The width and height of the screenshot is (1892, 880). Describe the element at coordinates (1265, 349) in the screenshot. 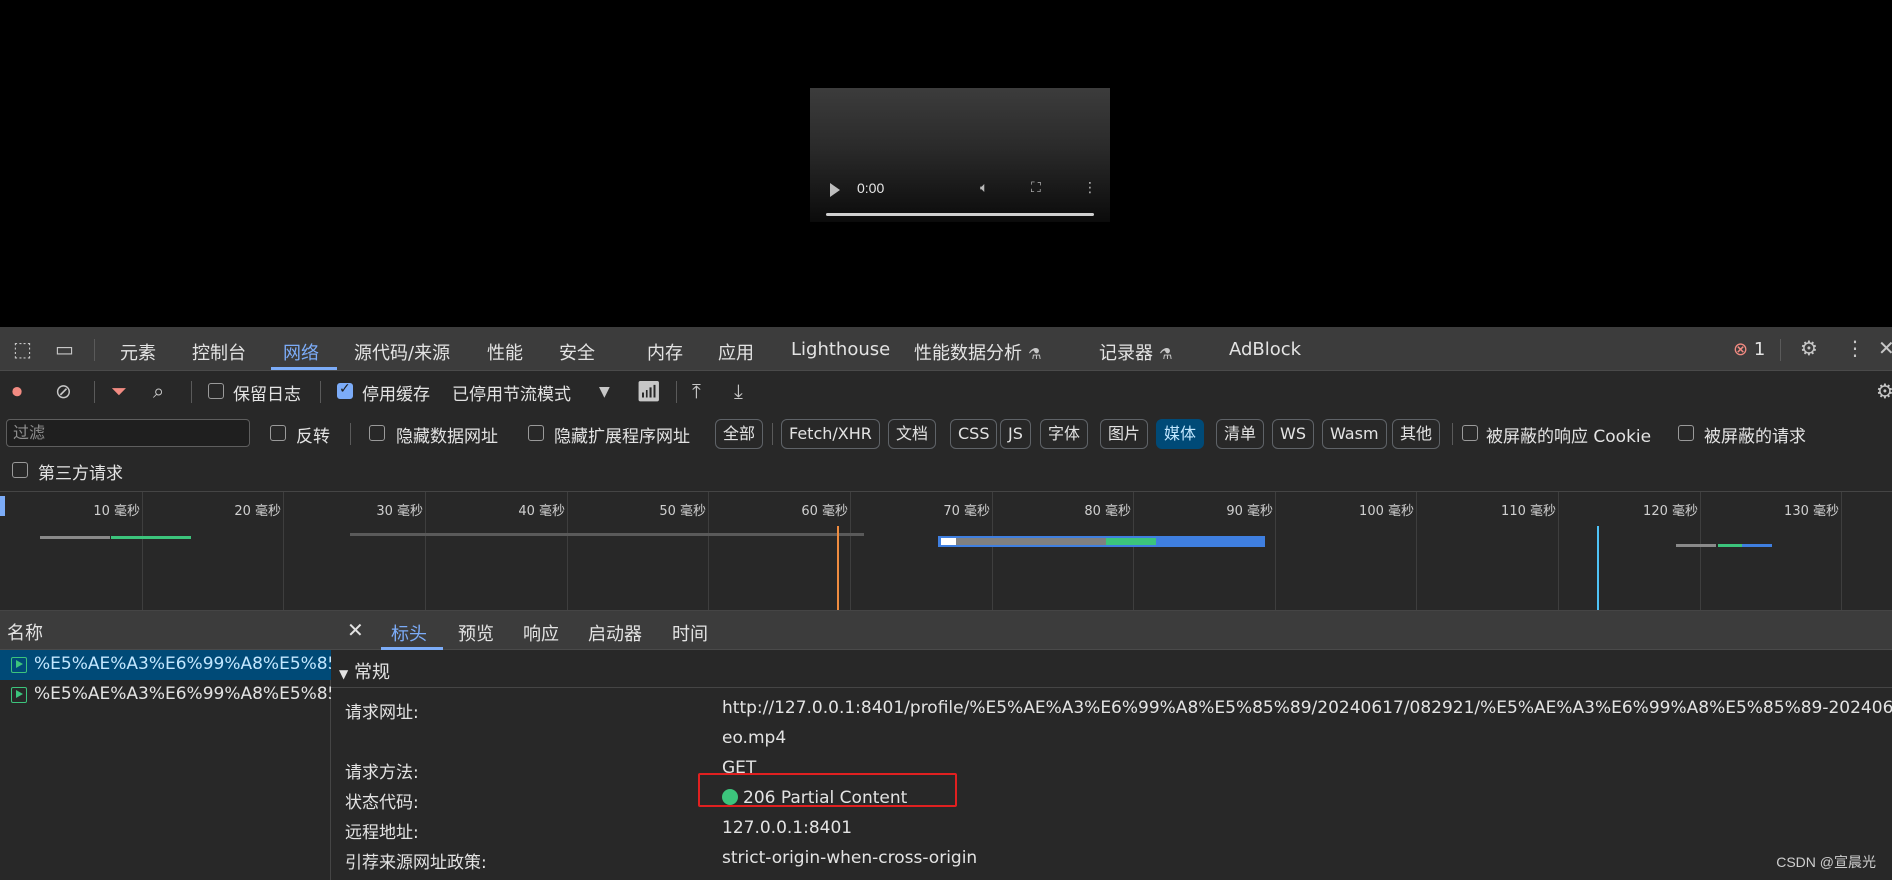

I see `tab-adblock: AdBlock` at that location.